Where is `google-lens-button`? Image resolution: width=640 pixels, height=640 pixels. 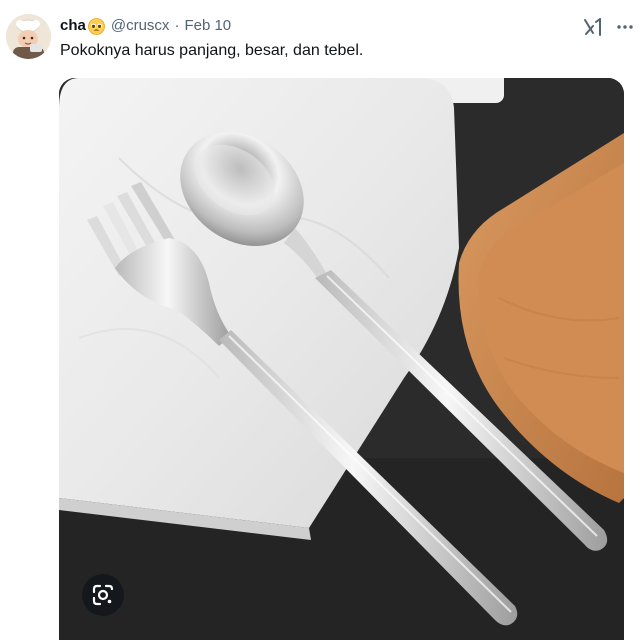
google-lens-button is located at coordinates (103, 595).